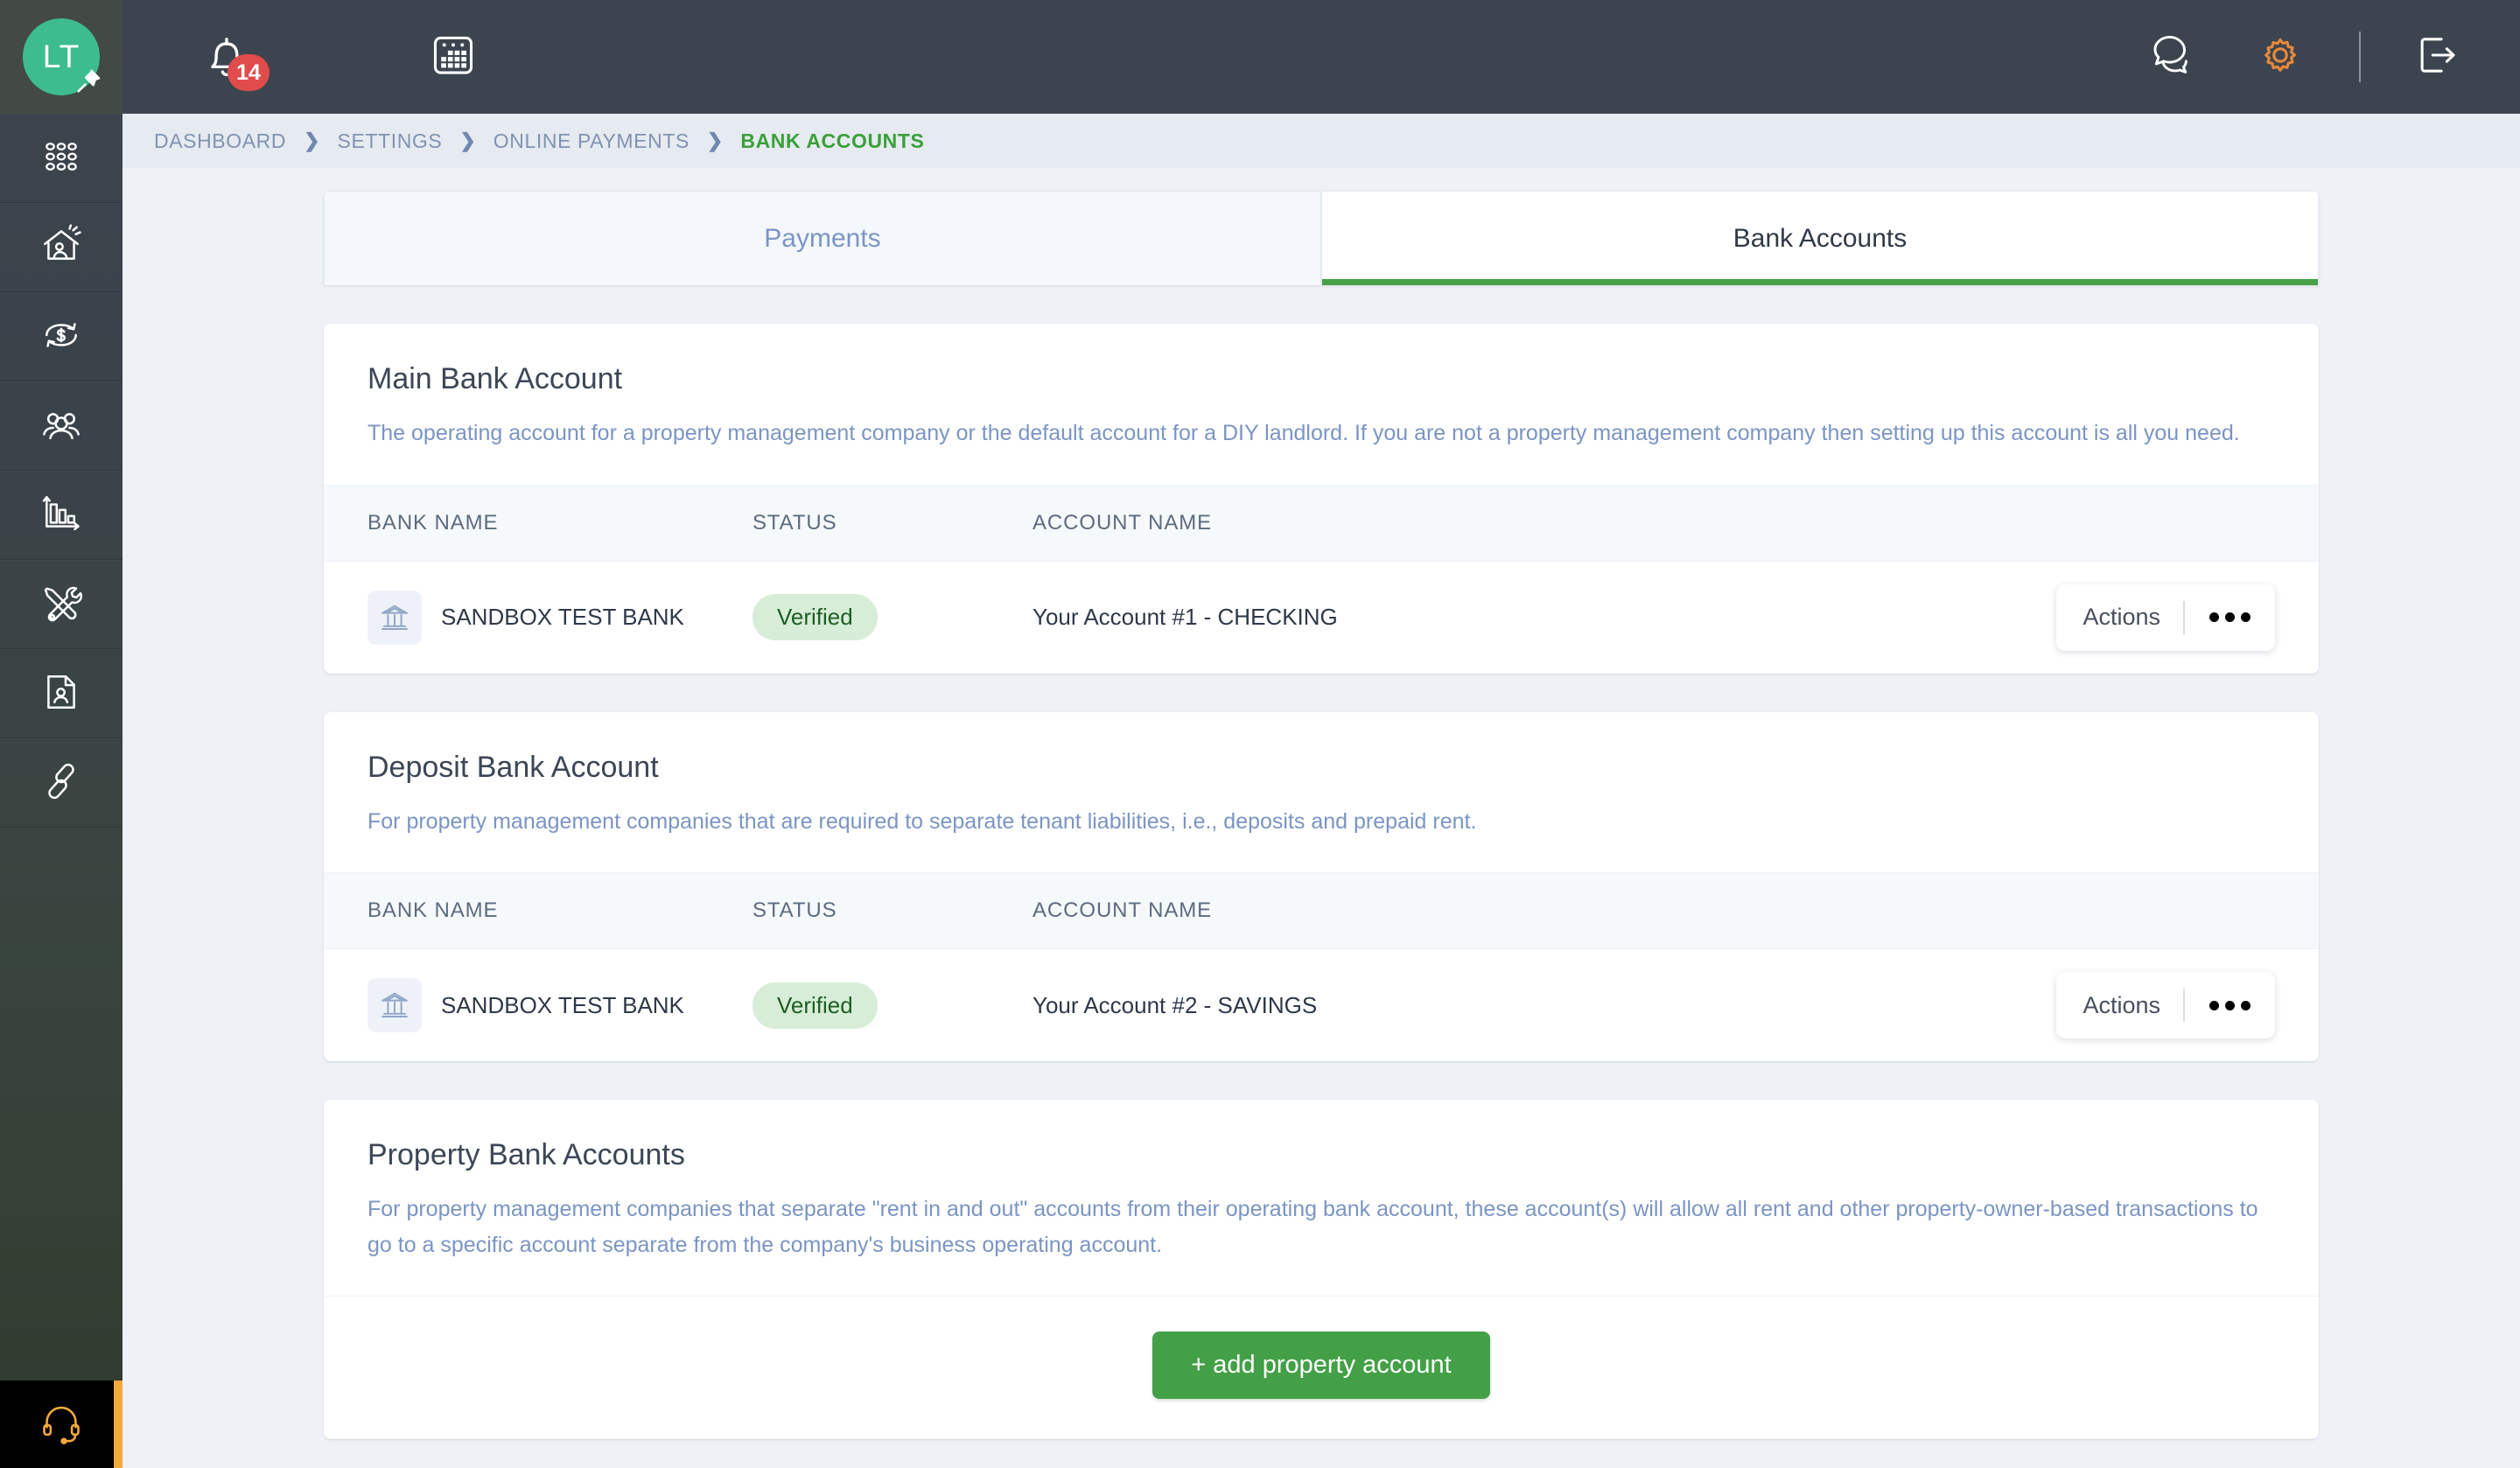 This screenshot has width=2520, height=1468. What do you see at coordinates (118, 1424) in the screenshot?
I see `support-accent-bar` at bounding box center [118, 1424].